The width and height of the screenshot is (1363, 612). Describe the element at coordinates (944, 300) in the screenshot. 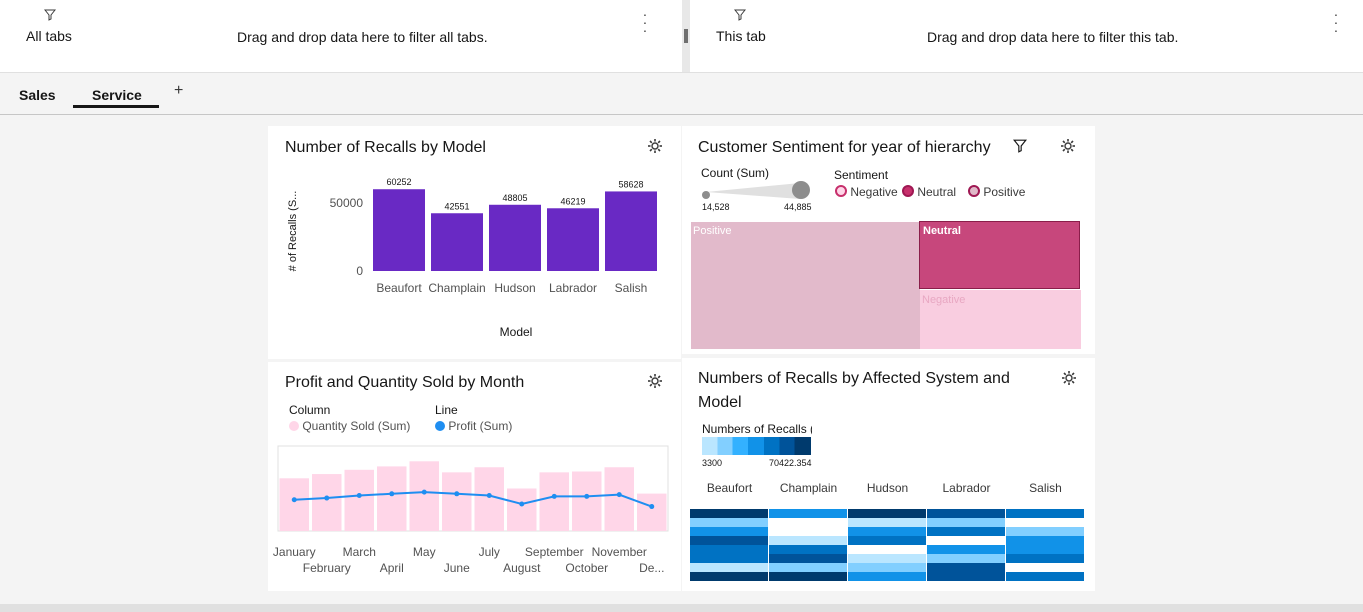

I see `tile-label: Negative` at that location.